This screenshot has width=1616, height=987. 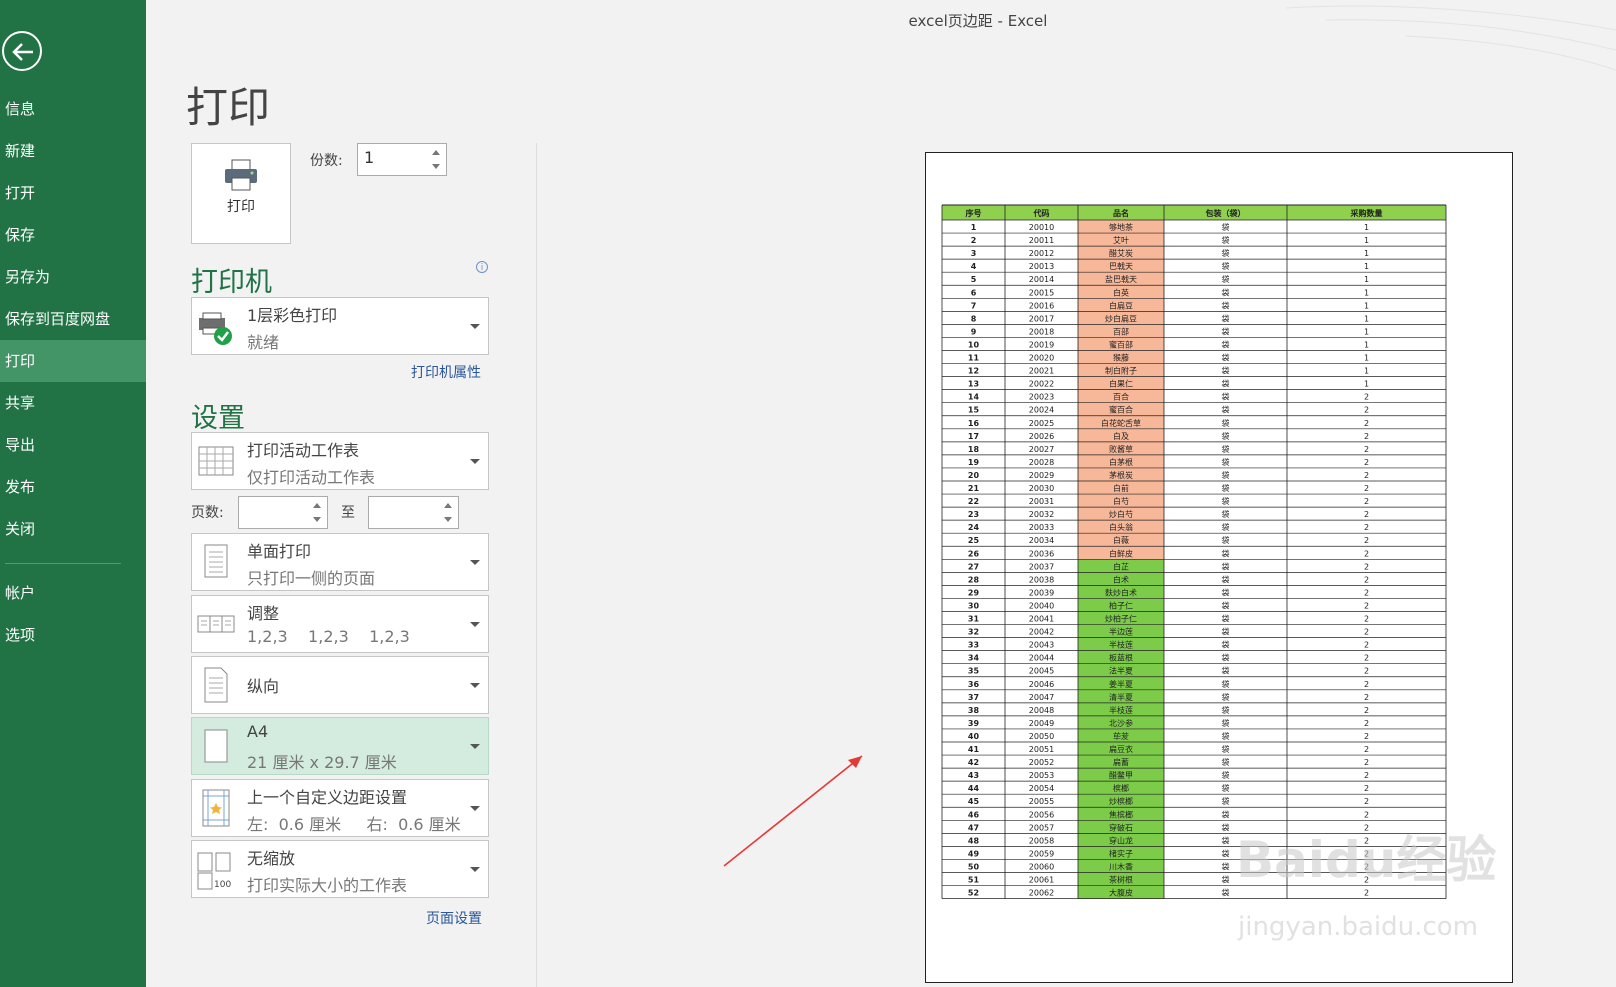 What do you see at coordinates (974, 344) in the screenshot?
I see `preview-table-cell: 10` at bounding box center [974, 344].